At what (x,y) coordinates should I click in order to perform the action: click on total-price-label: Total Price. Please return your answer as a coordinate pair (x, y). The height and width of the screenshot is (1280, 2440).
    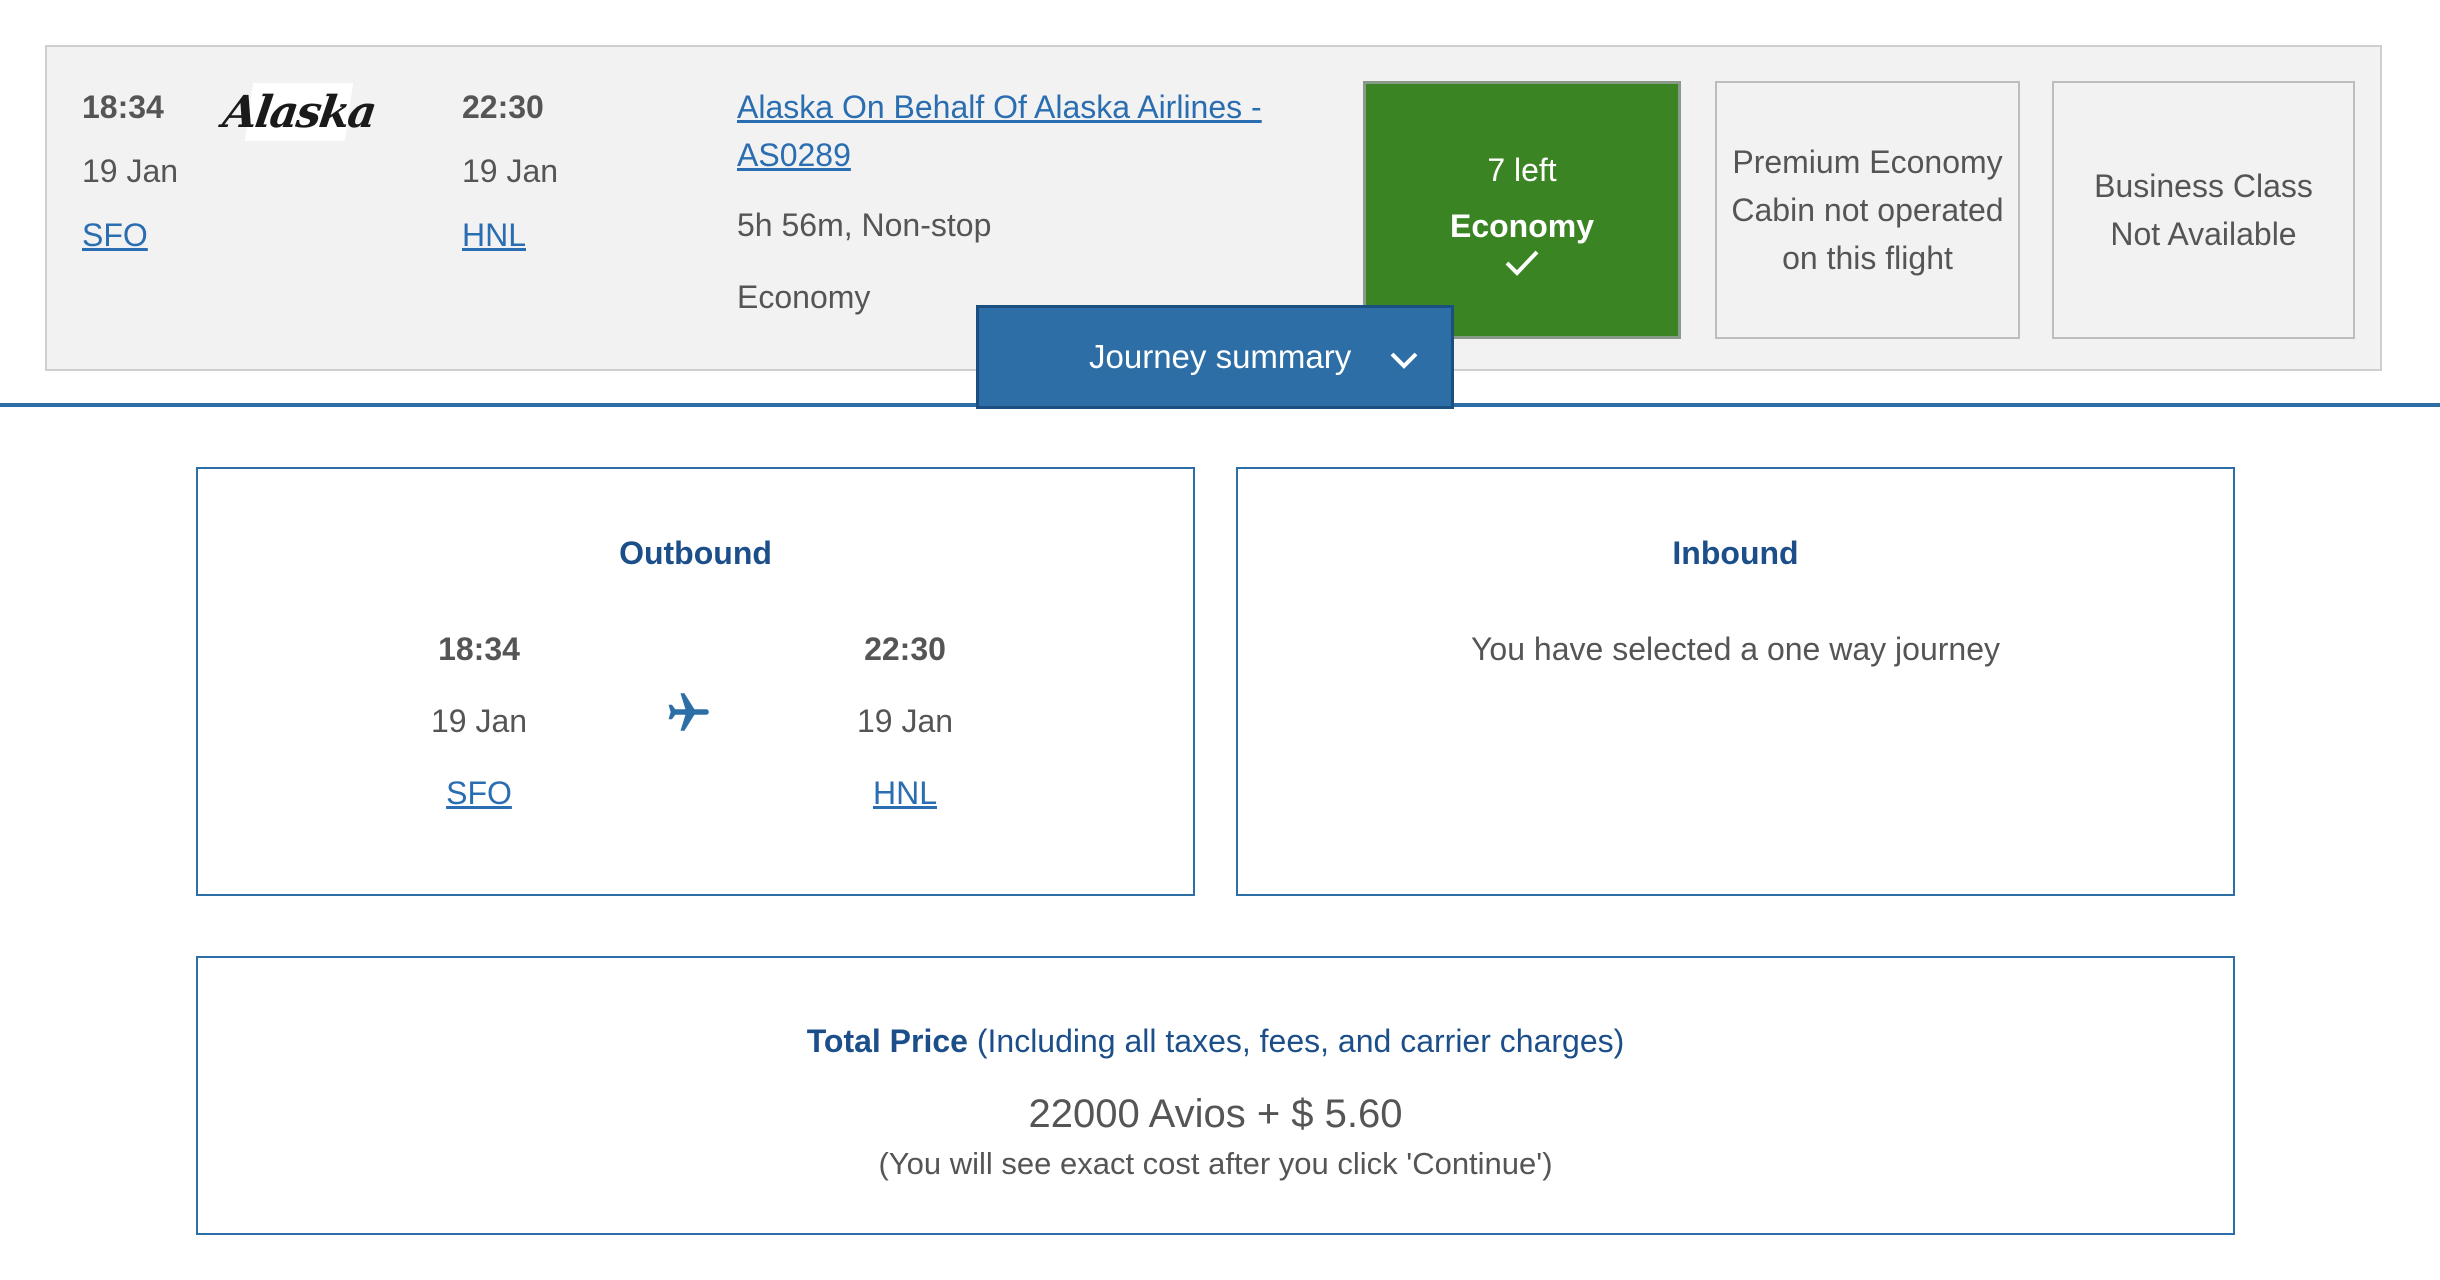
    Looking at the image, I should click on (887, 1041).